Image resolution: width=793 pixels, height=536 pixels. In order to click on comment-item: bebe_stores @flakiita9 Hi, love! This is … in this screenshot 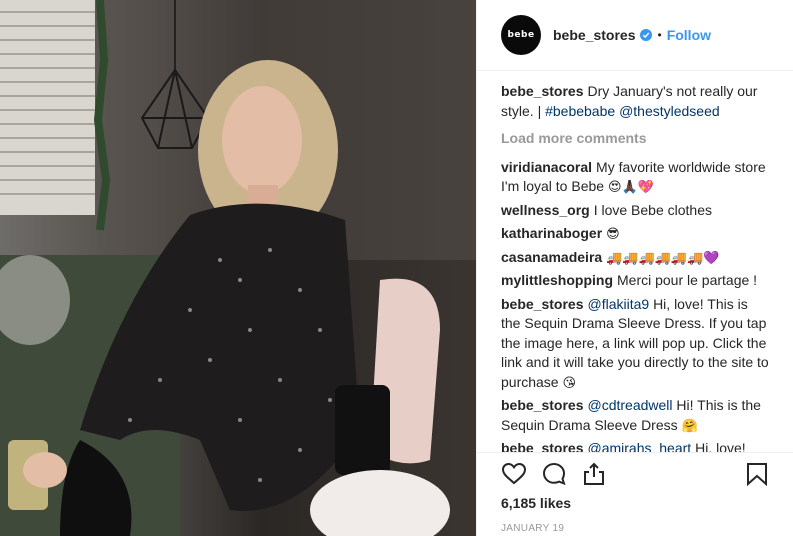, I will do `click(635, 344)`.